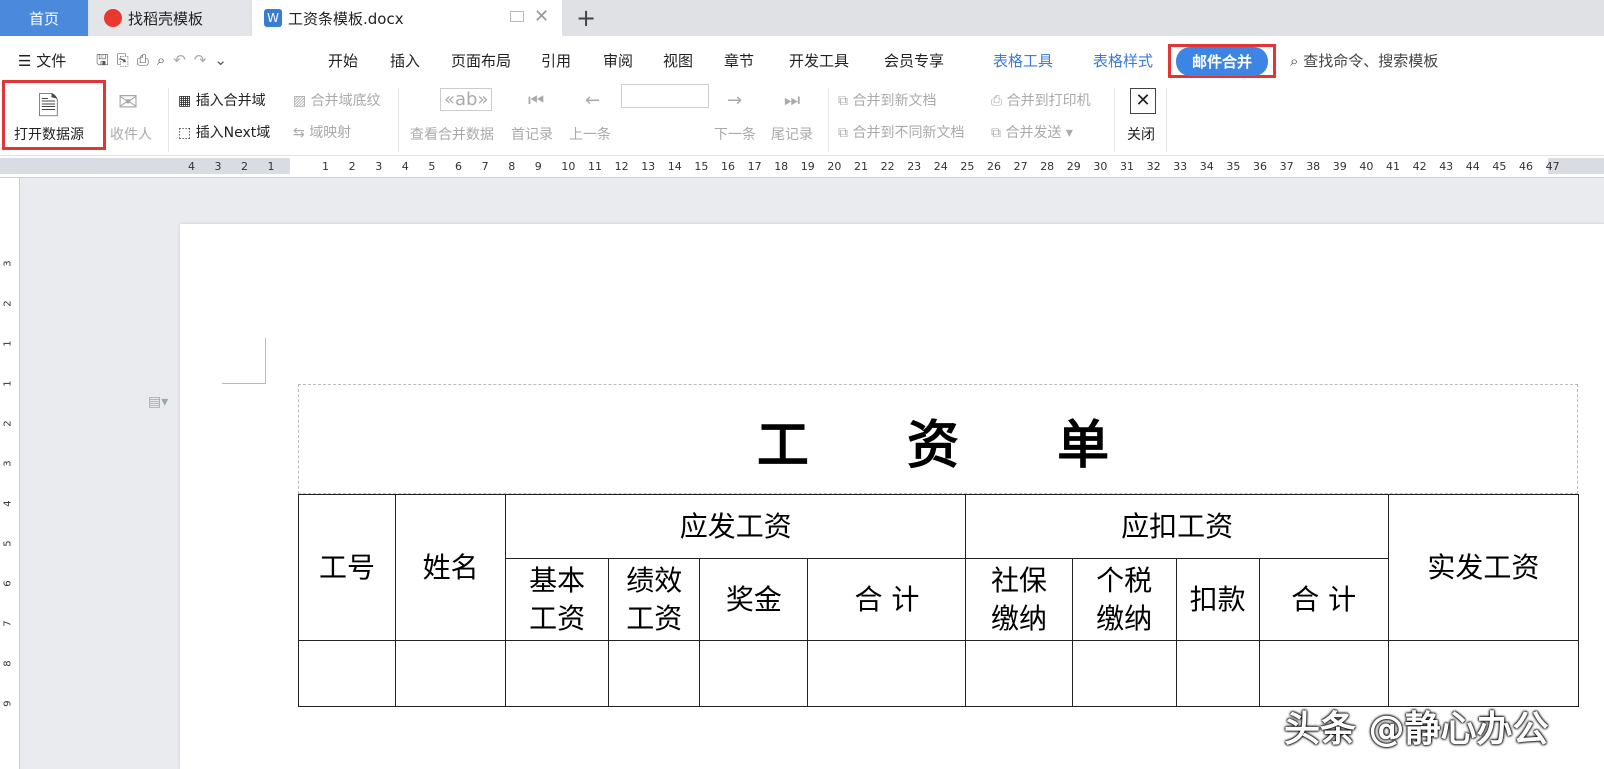  What do you see at coordinates (654, 599) in the screenshot?
I see `header-perf: 绩效 工资` at bounding box center [654, 599].